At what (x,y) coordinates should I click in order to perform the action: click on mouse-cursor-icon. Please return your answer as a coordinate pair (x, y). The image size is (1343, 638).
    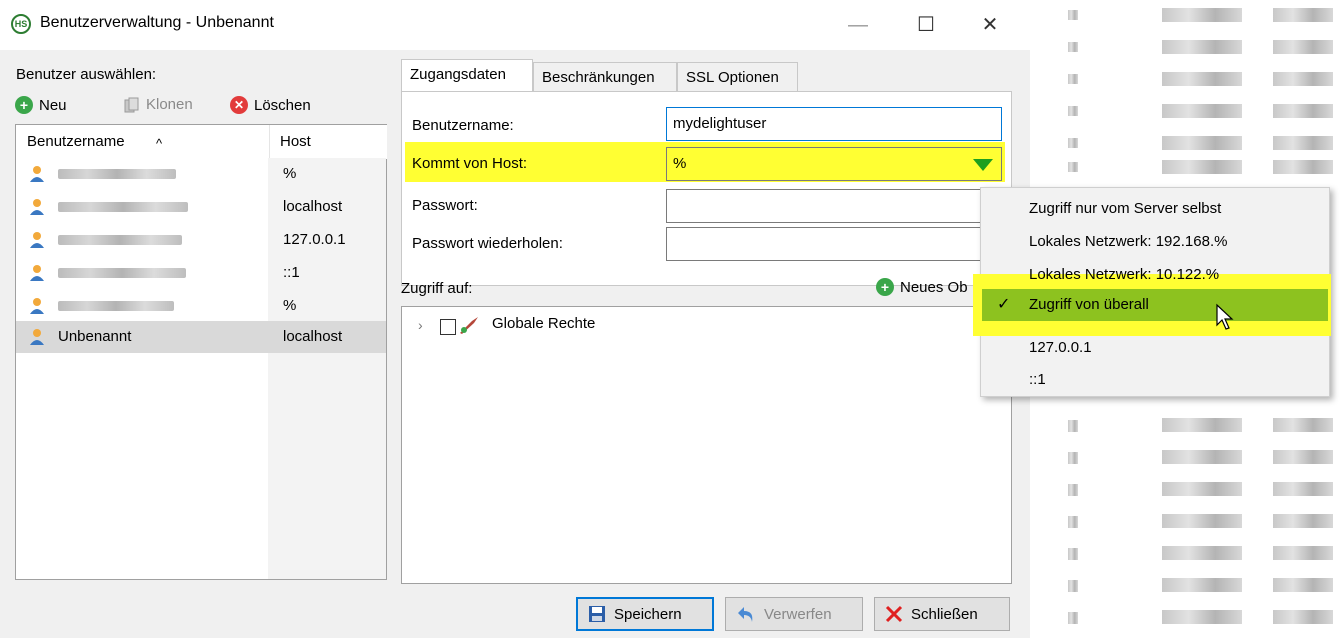
    Looking at the image, I should click on (1225, 316).